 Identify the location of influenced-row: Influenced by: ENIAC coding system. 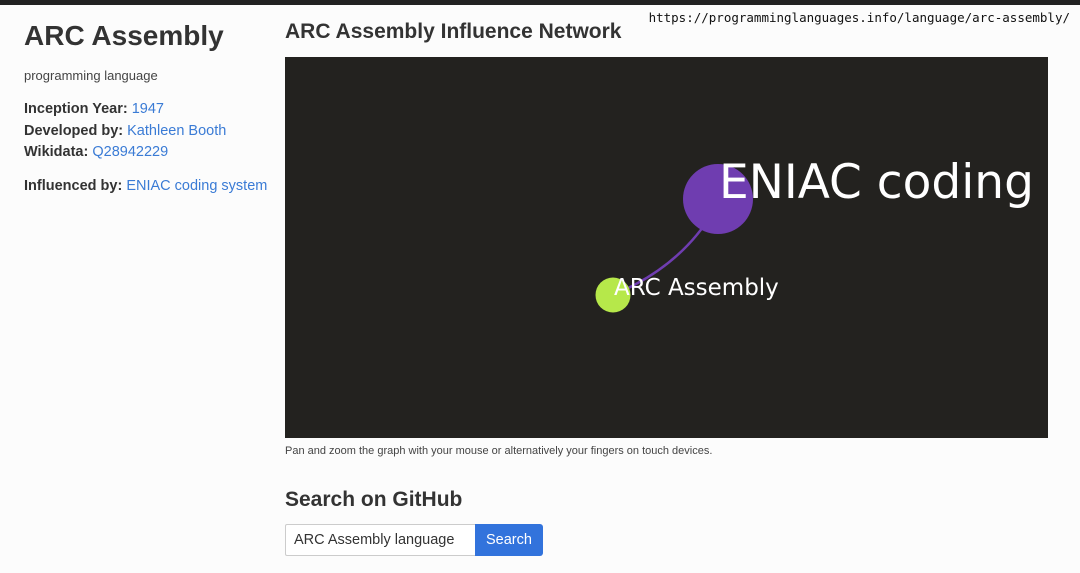
(149, 186).